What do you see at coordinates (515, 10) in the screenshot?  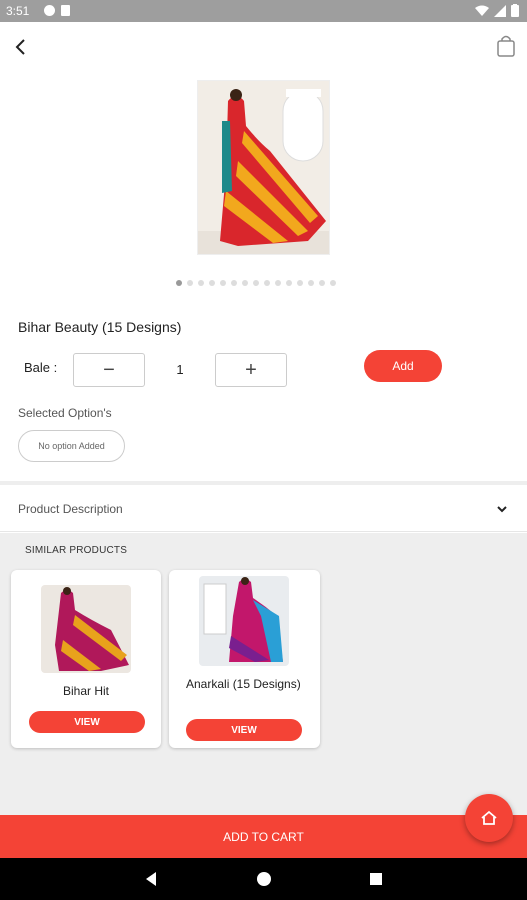 I see `battery-icon` at bounding box center [515, 10].